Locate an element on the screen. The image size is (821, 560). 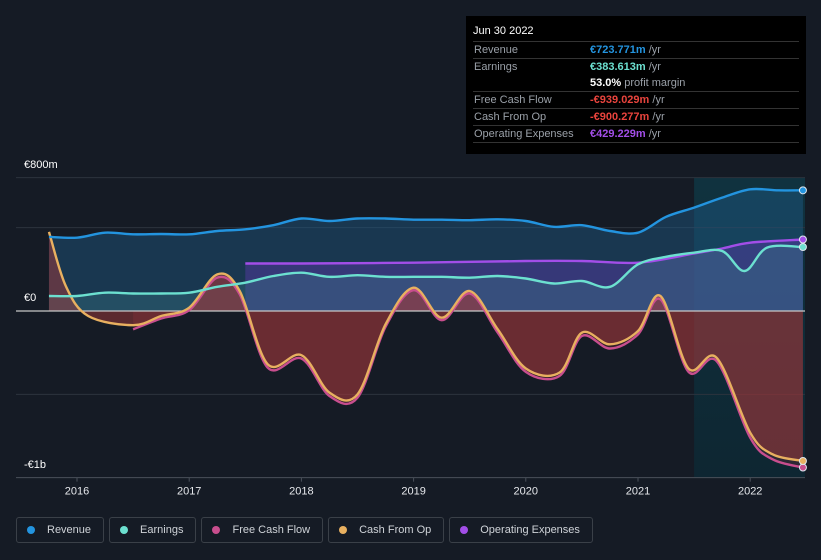
cash-from-op-endpoint is located at coordinates (802, 461).